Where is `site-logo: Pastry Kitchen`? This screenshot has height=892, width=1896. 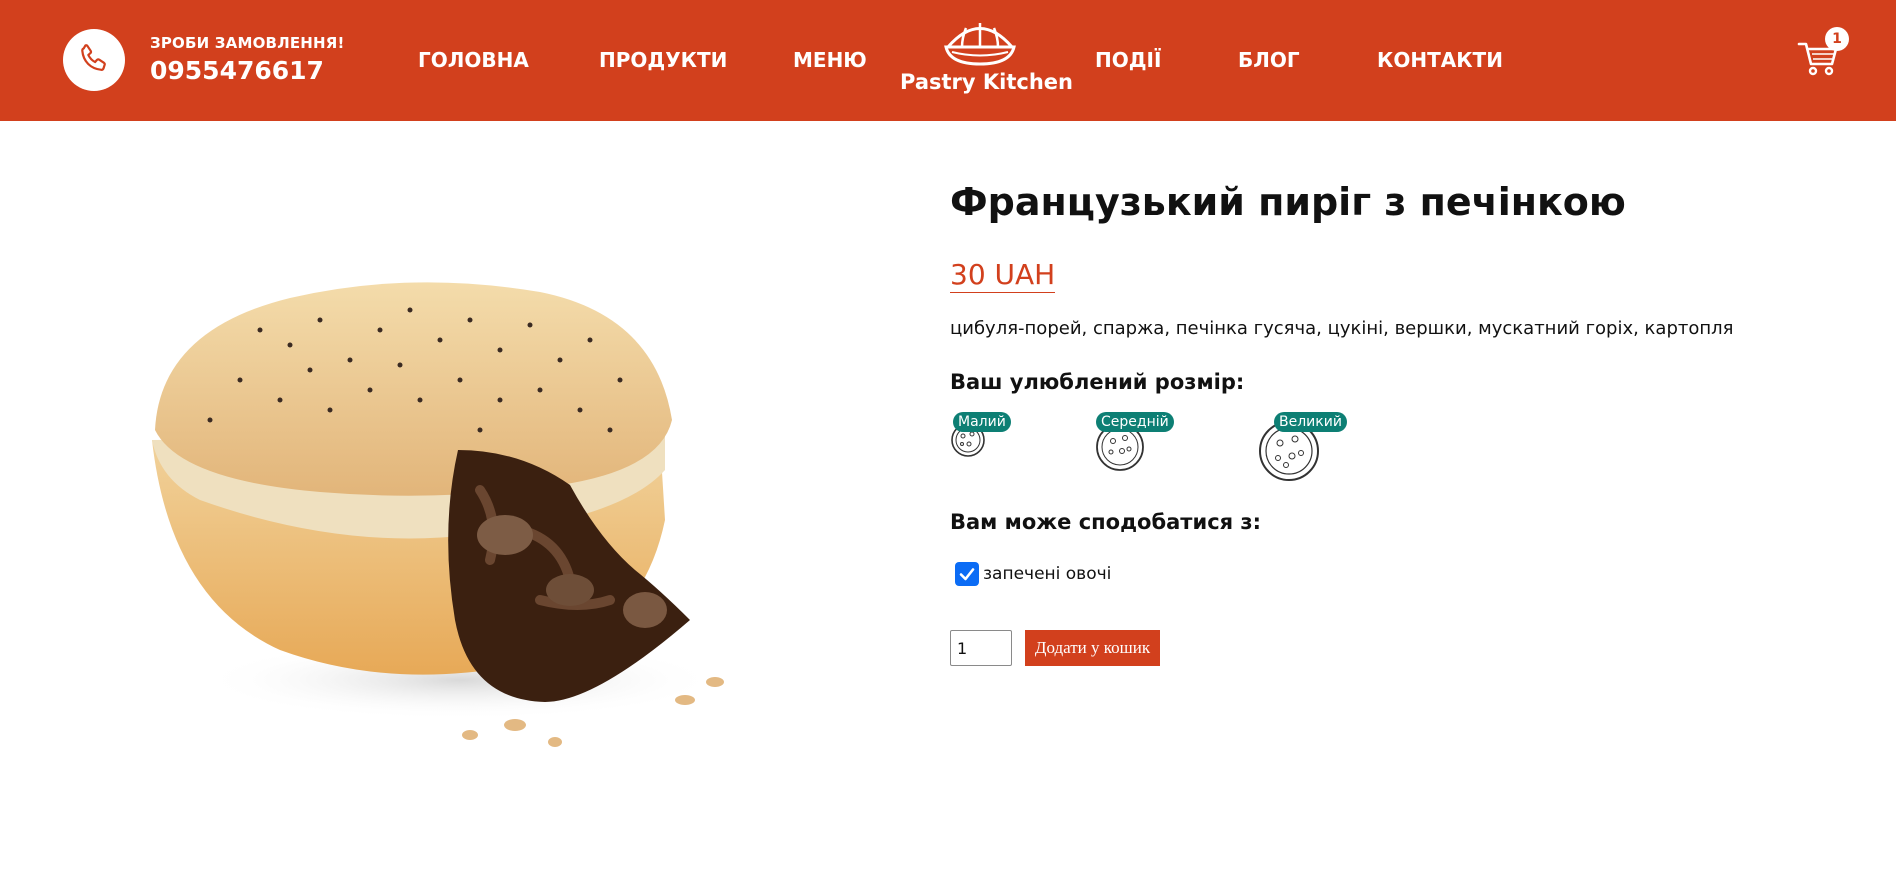
site-logo: Pastry Kitchen is located at coordinates (986, 59).